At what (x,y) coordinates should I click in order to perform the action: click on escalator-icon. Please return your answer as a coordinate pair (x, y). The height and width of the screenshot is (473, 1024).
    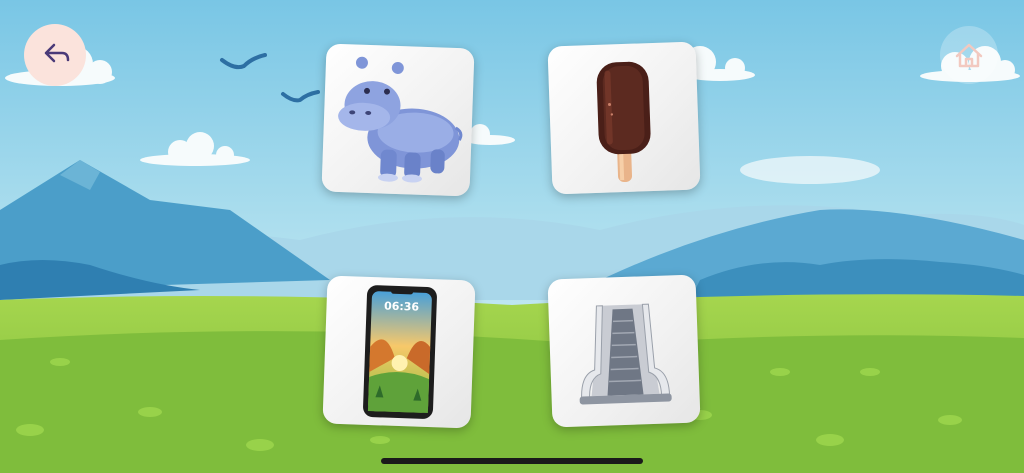
    Looking at the image, I should click on (625, 354).